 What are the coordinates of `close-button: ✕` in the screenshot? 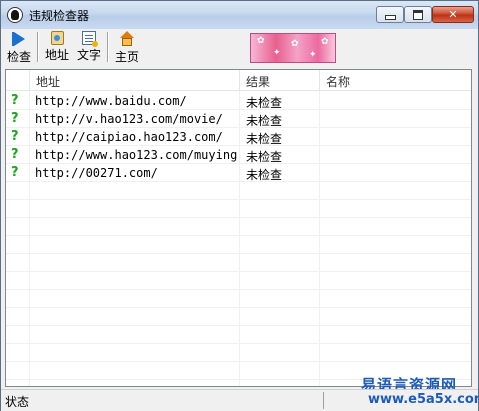 It's located at (453, 14).